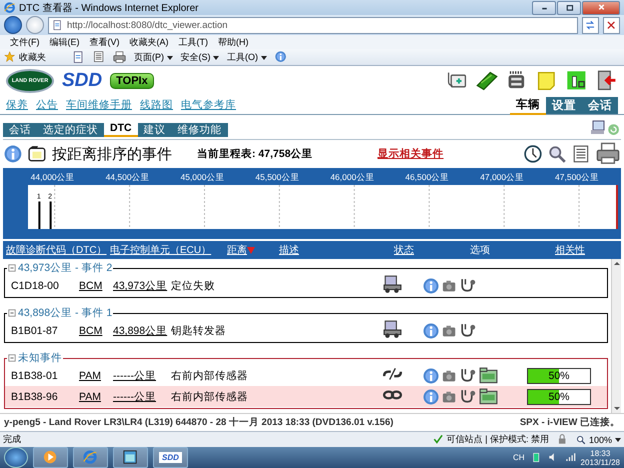  What do you see at coordinates (564, 105) in the screenshot?
I see `top-tab: 设置` at bounding box center [564, 105].